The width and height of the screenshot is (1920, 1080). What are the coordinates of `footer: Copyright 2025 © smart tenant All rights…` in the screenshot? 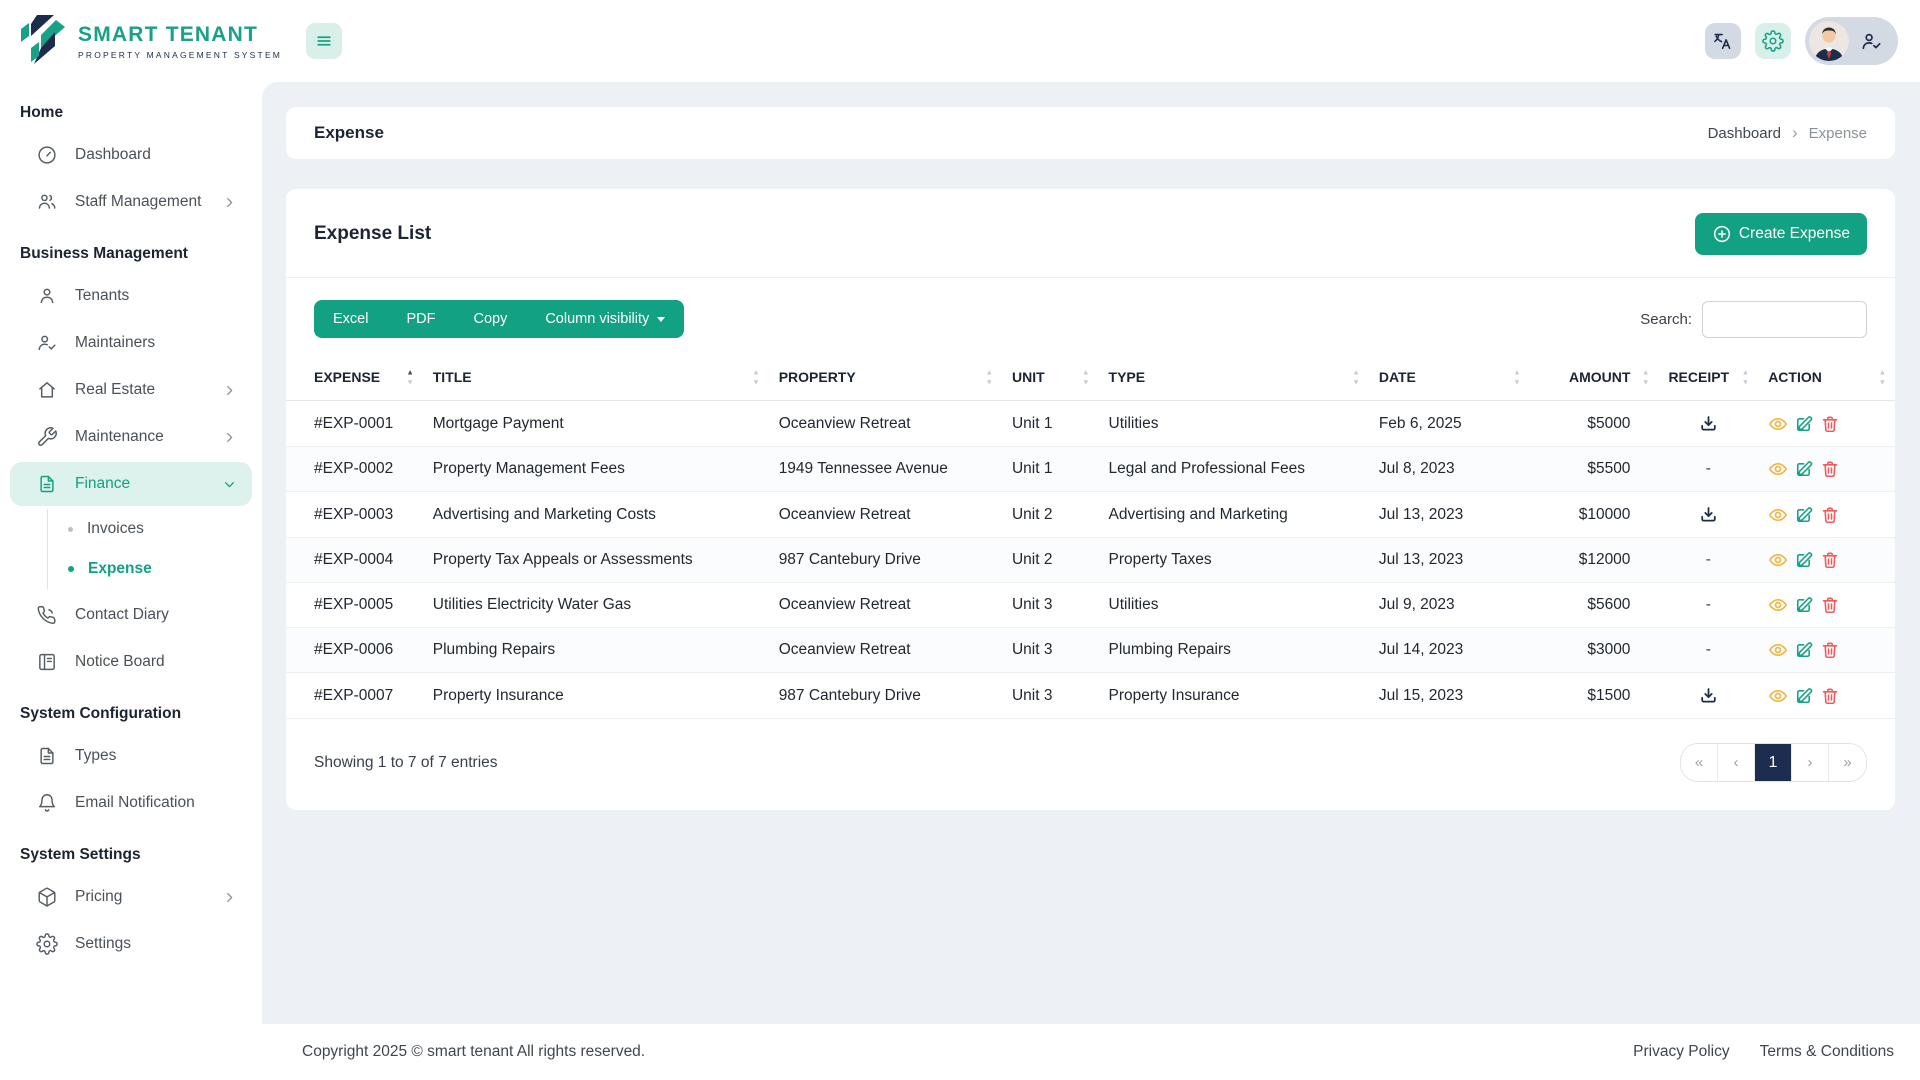 It's located at (1091, 1052).